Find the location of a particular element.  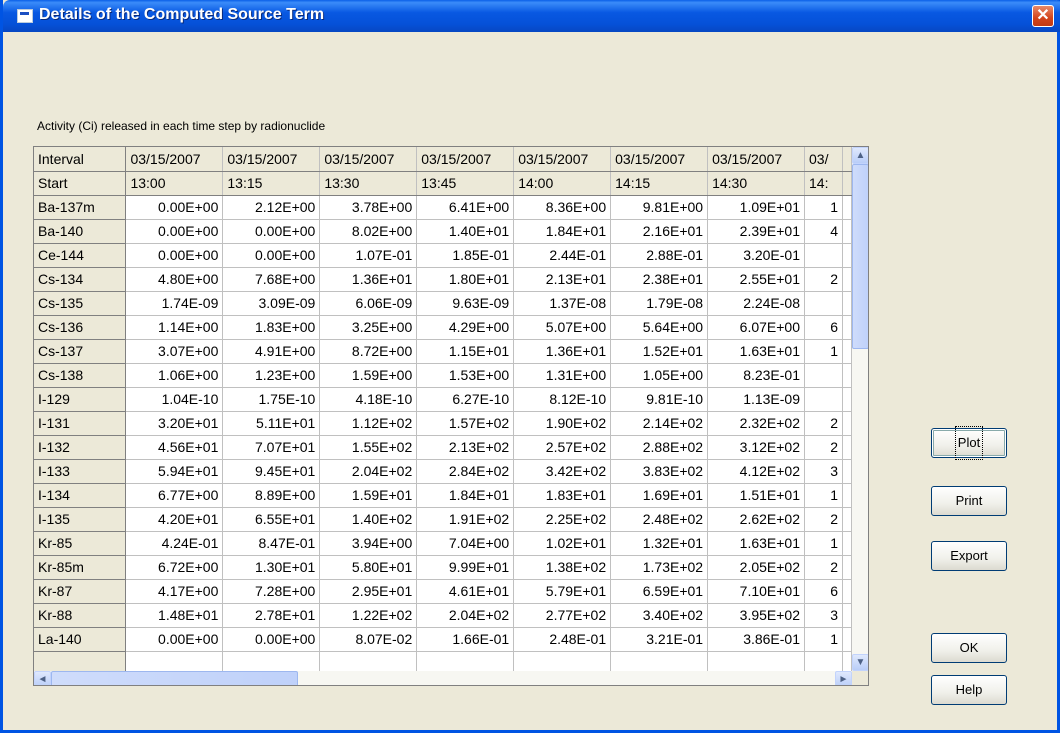

table-cell: 4 is located at coordinates (823, 231).